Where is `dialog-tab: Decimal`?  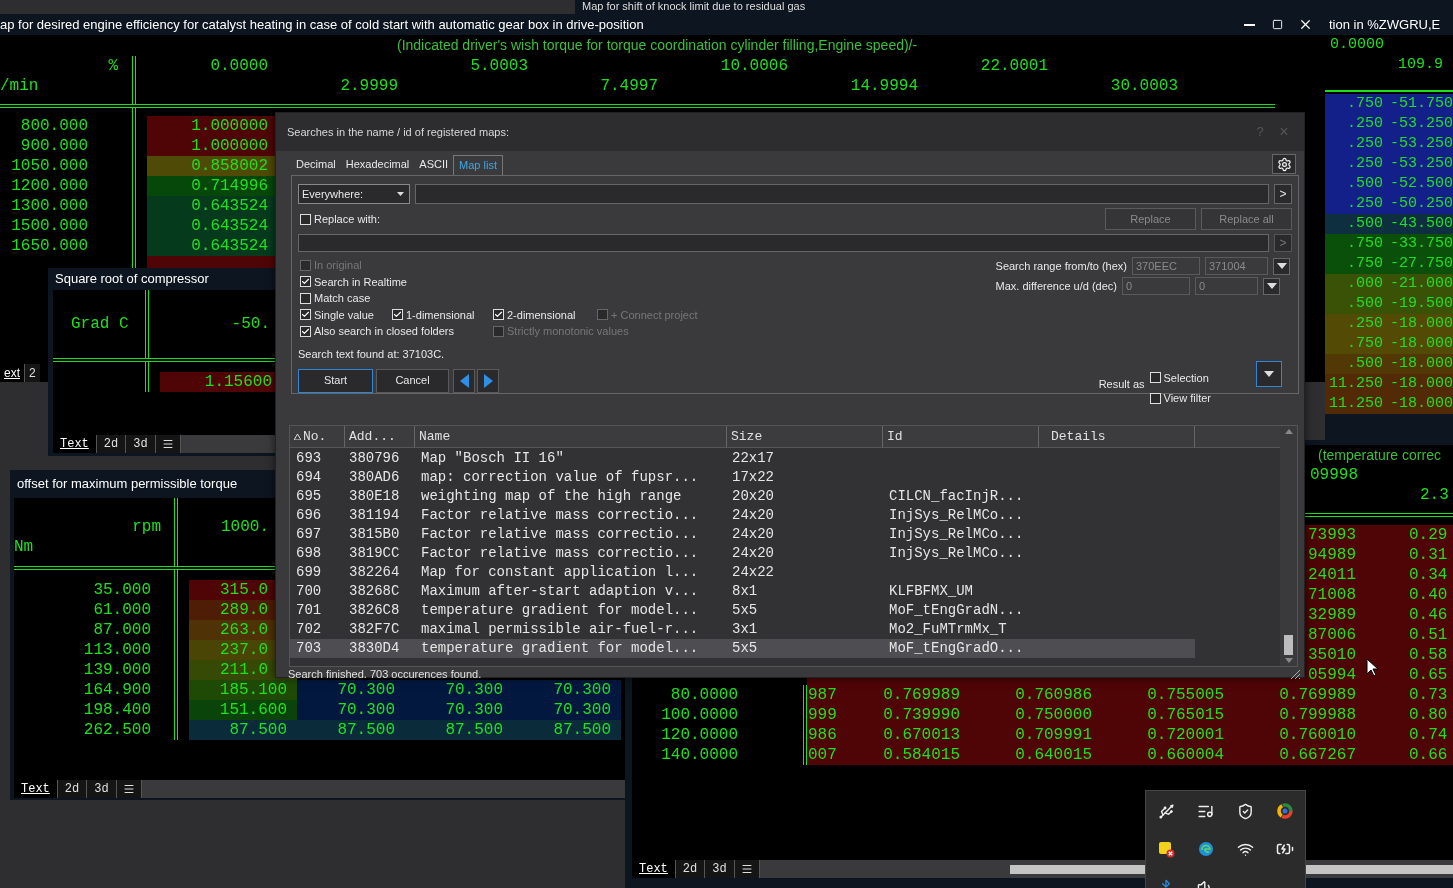 dialog-tab: Decimal is located at coordinates (316, 165).